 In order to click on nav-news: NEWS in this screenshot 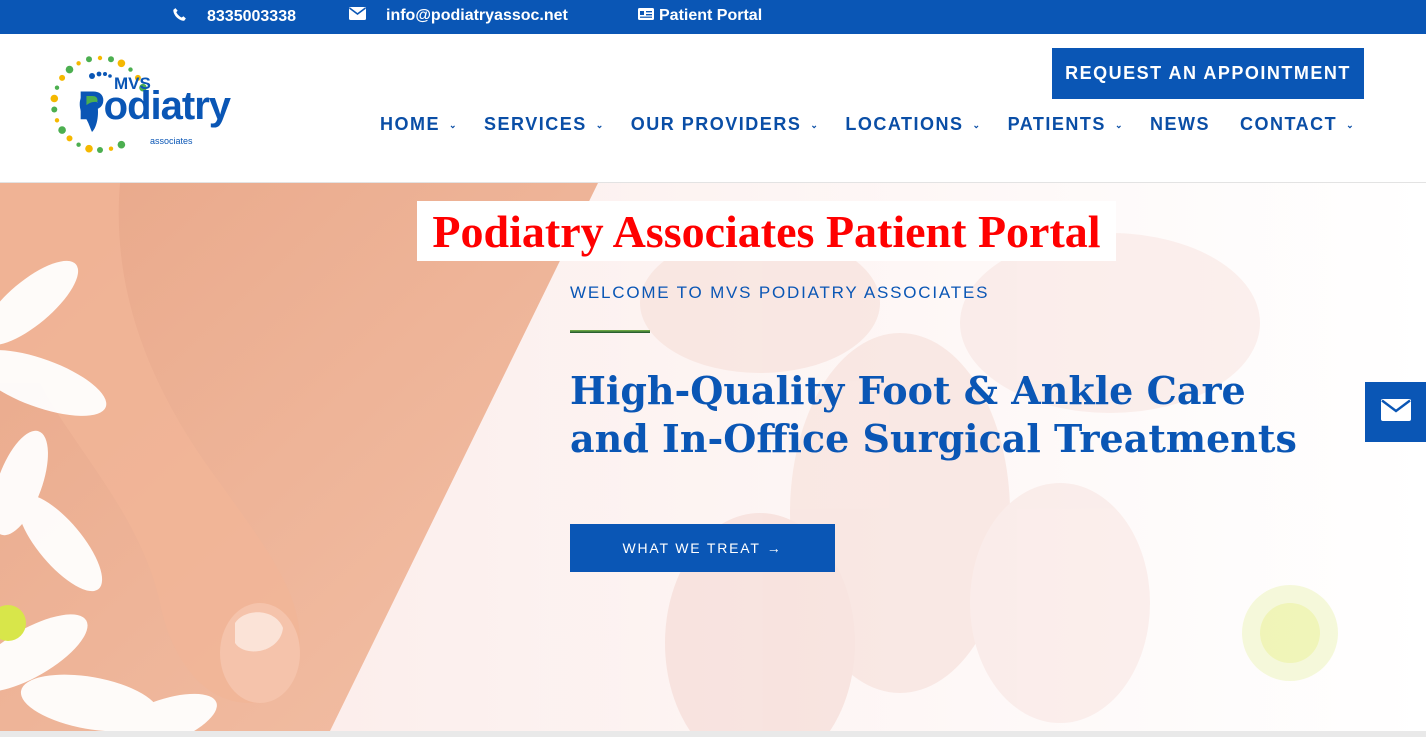, I will do `click(1180, 124)`.